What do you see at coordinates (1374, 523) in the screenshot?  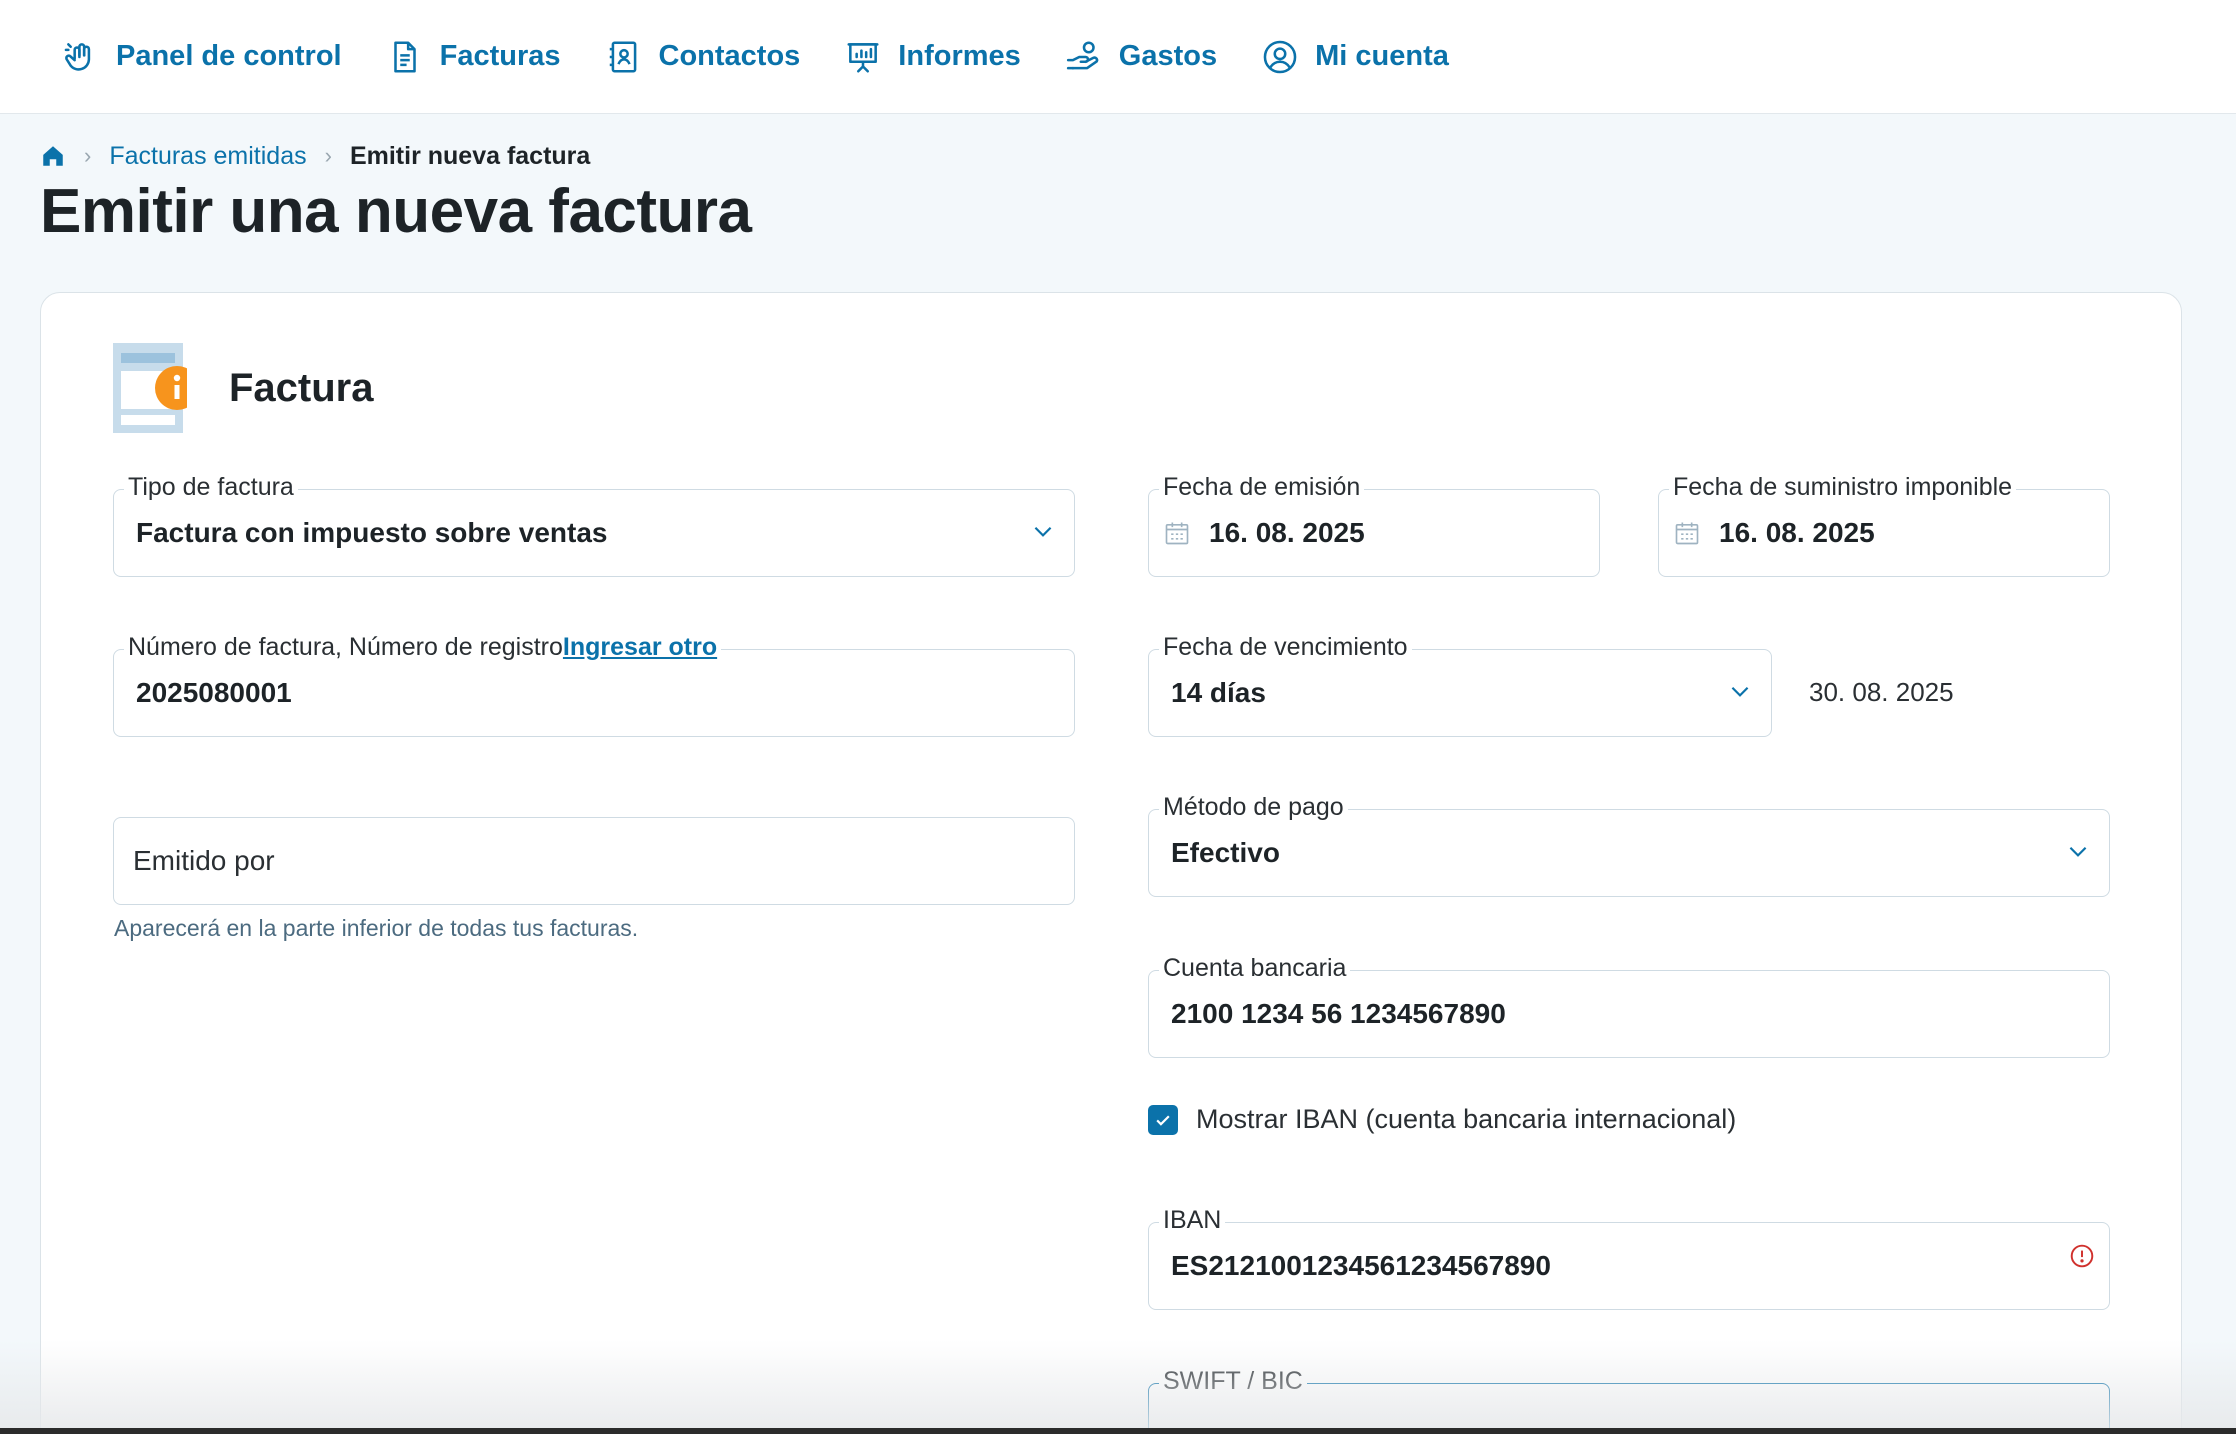 I see `issue-date-field: Fecha de emisión 16. 08. 2025` at bounding box center [1374, 523].